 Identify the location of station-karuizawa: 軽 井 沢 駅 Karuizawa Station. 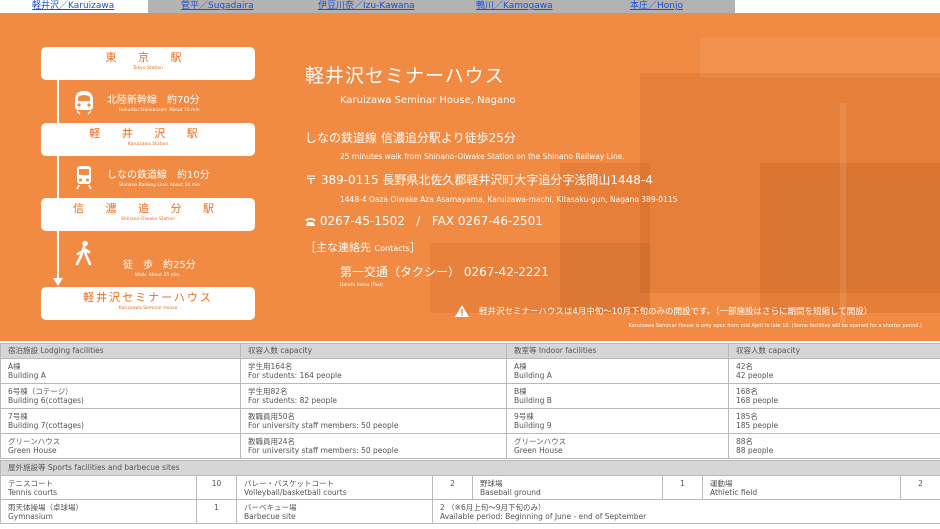
(148, 139).